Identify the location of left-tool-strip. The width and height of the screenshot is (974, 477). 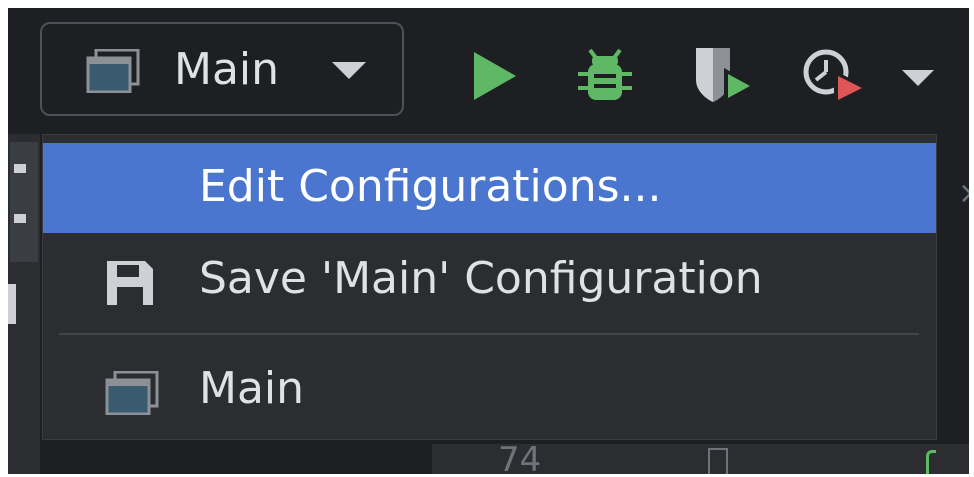
(24, 304).